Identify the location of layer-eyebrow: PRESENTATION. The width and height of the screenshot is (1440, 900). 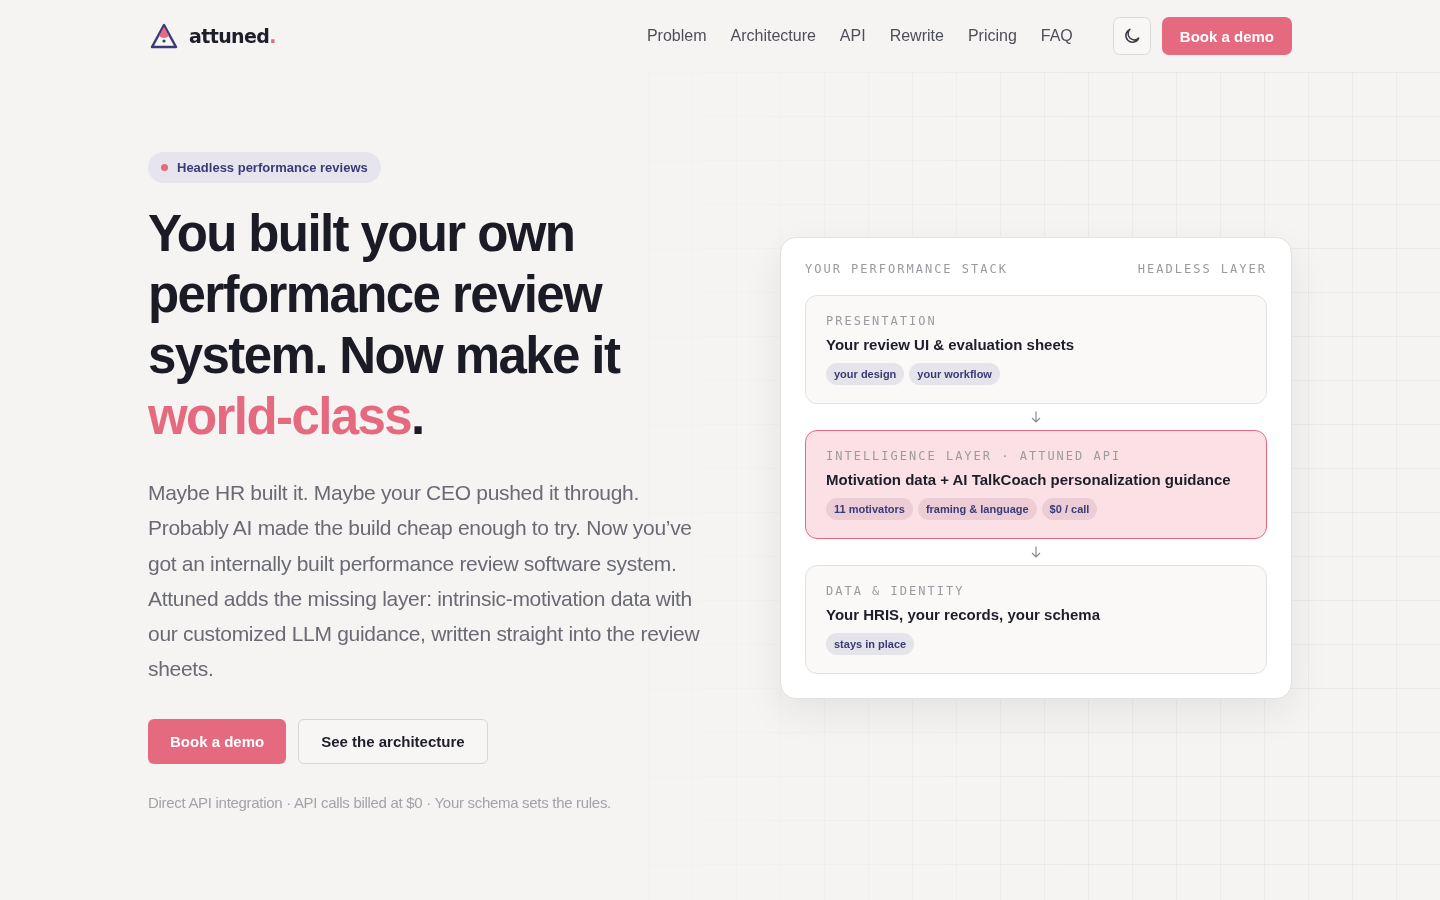
(882, 321).